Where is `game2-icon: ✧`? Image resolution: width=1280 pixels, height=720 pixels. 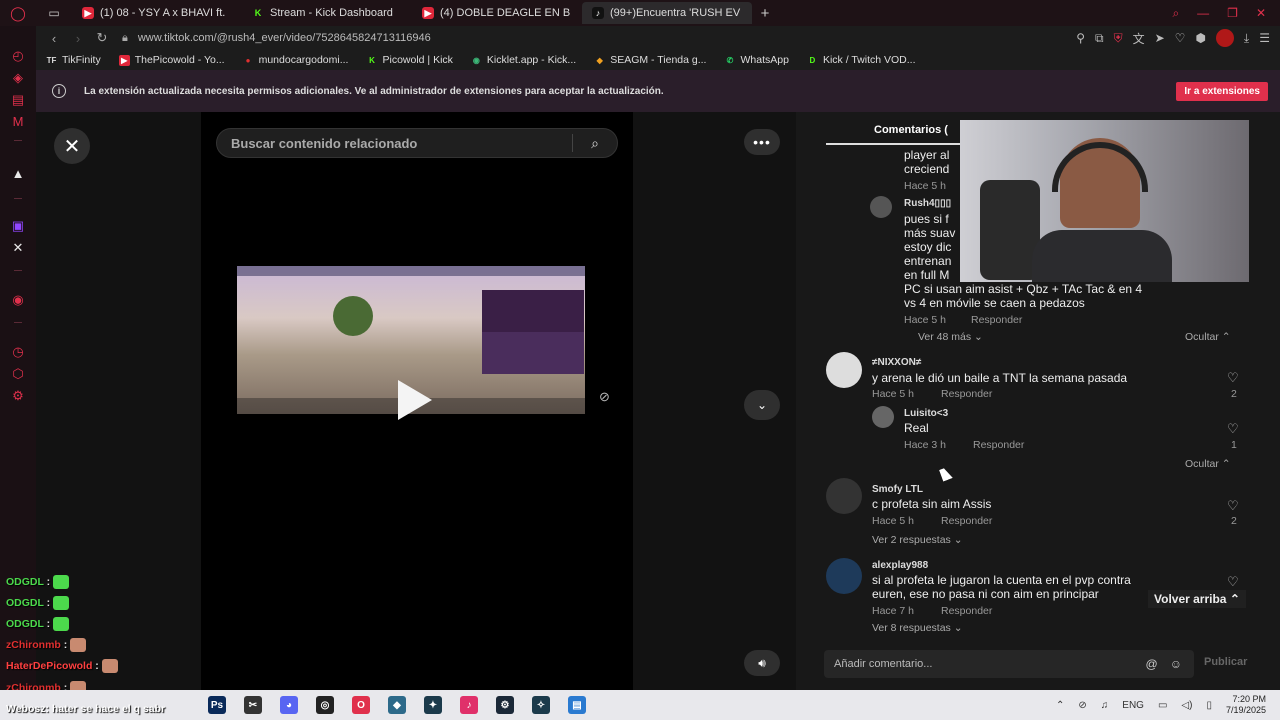 game2-icon: ✧ is located at coordinates (541, 705).